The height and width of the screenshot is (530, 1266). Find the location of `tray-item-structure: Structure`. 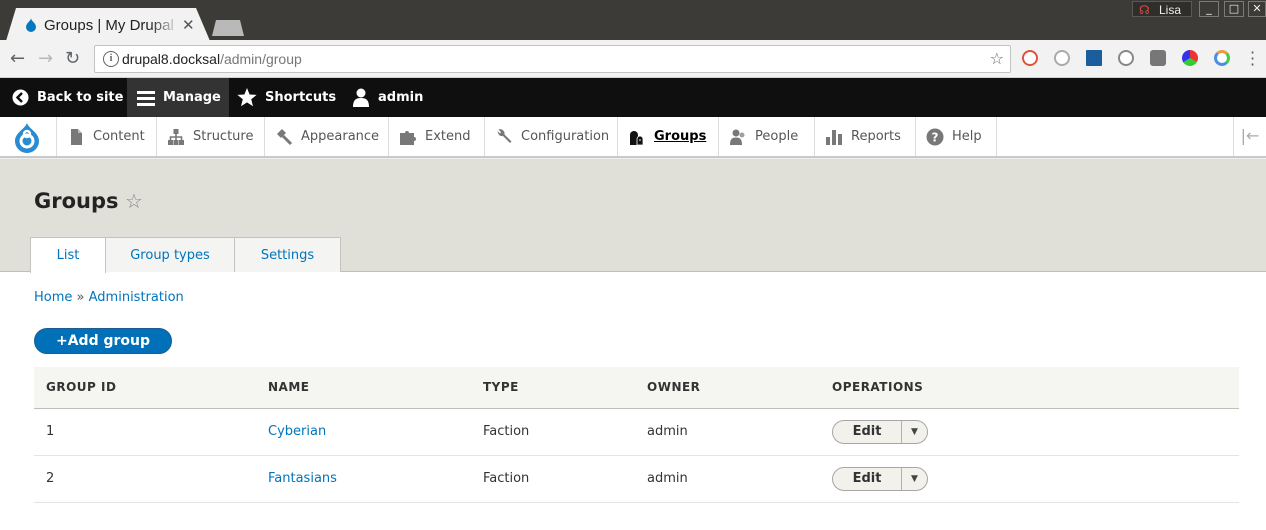

tray-item-structure: Structure is located at coordinates (211, 136).